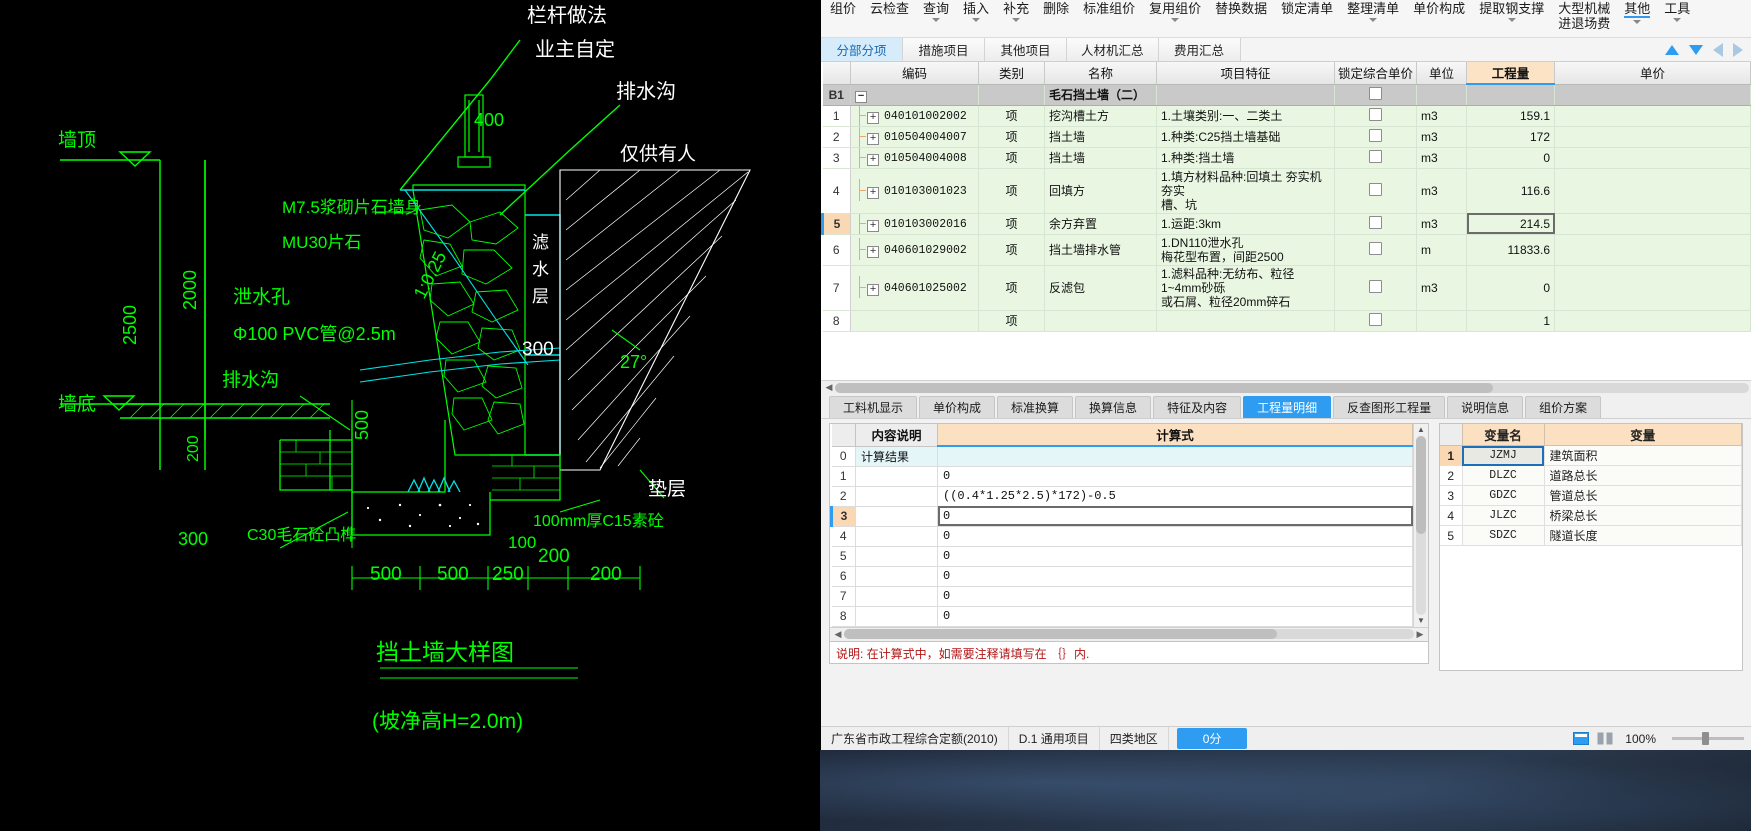 The width and height of the screenshot is (1751, 831). Describe the element at coordinates (873, 407) in the screenshot. I see `detail-tab-0: 工料机显示` at that location.